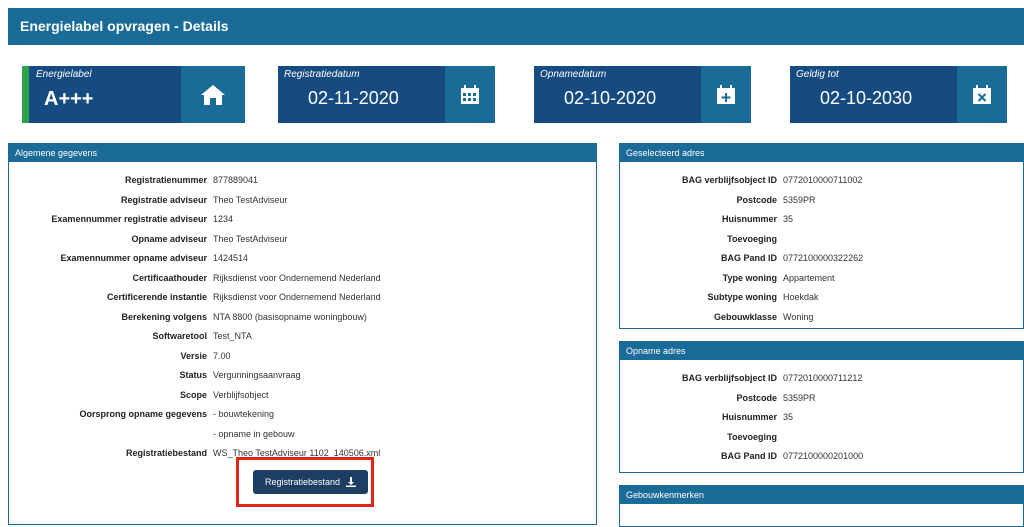  I want to click on detail-value: 0772100000322262, so click(823, 258).